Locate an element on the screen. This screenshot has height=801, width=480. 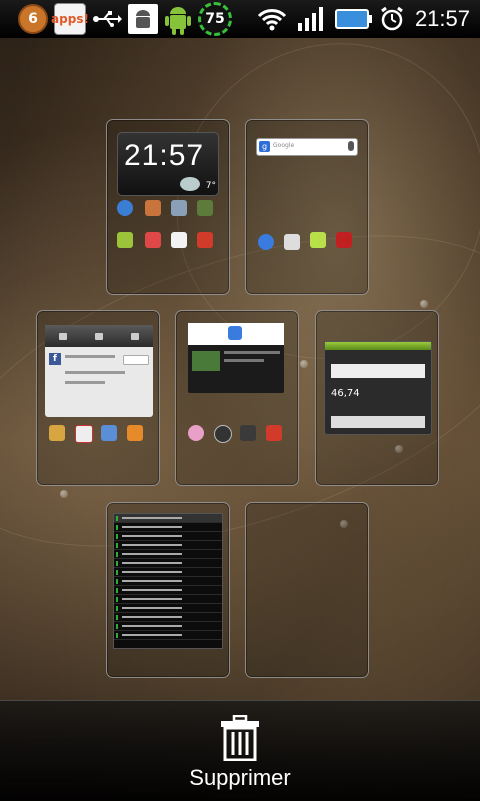
battery-icon is located at coordinates (353, 19).